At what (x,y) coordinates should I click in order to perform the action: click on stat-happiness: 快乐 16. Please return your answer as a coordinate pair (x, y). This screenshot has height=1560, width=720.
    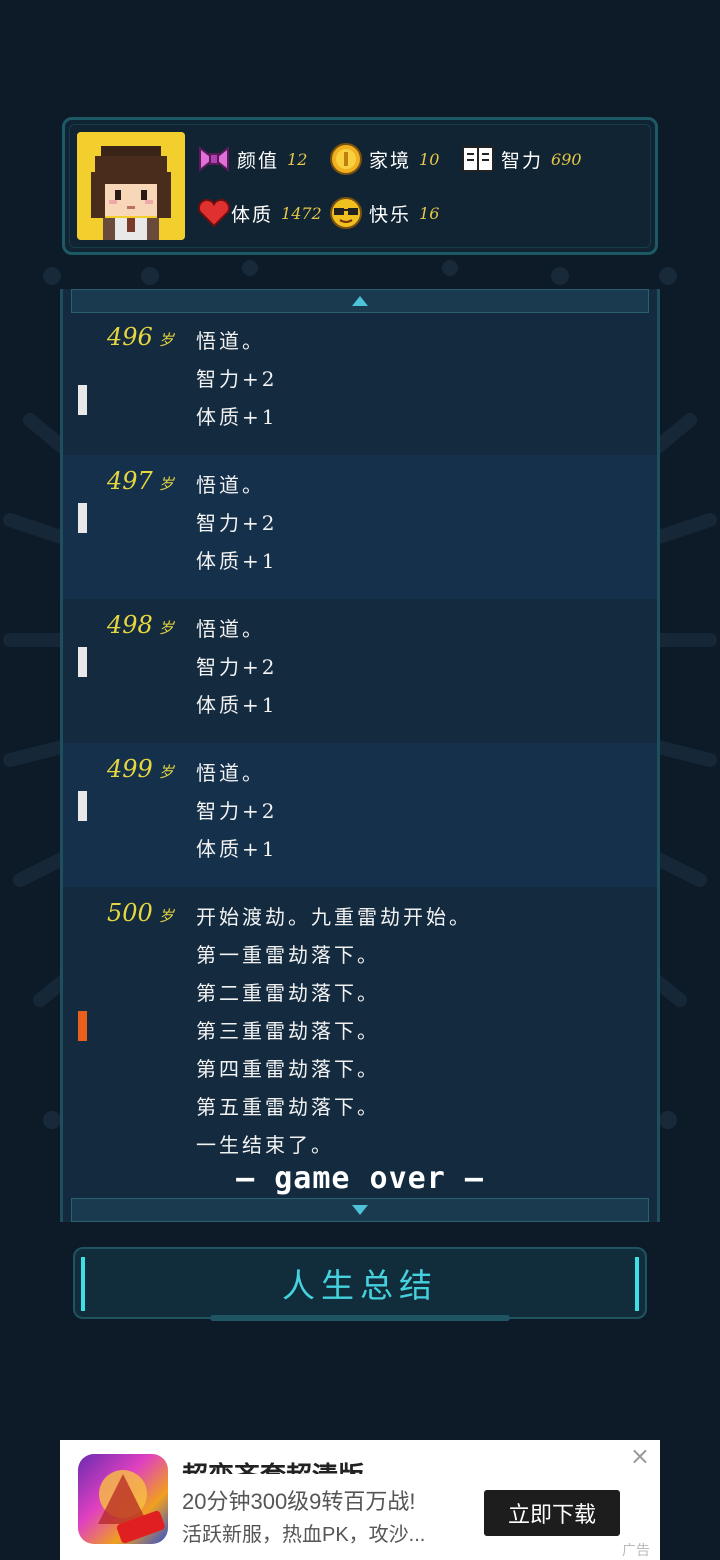
    Looking at the image, I should click on (384, 213).